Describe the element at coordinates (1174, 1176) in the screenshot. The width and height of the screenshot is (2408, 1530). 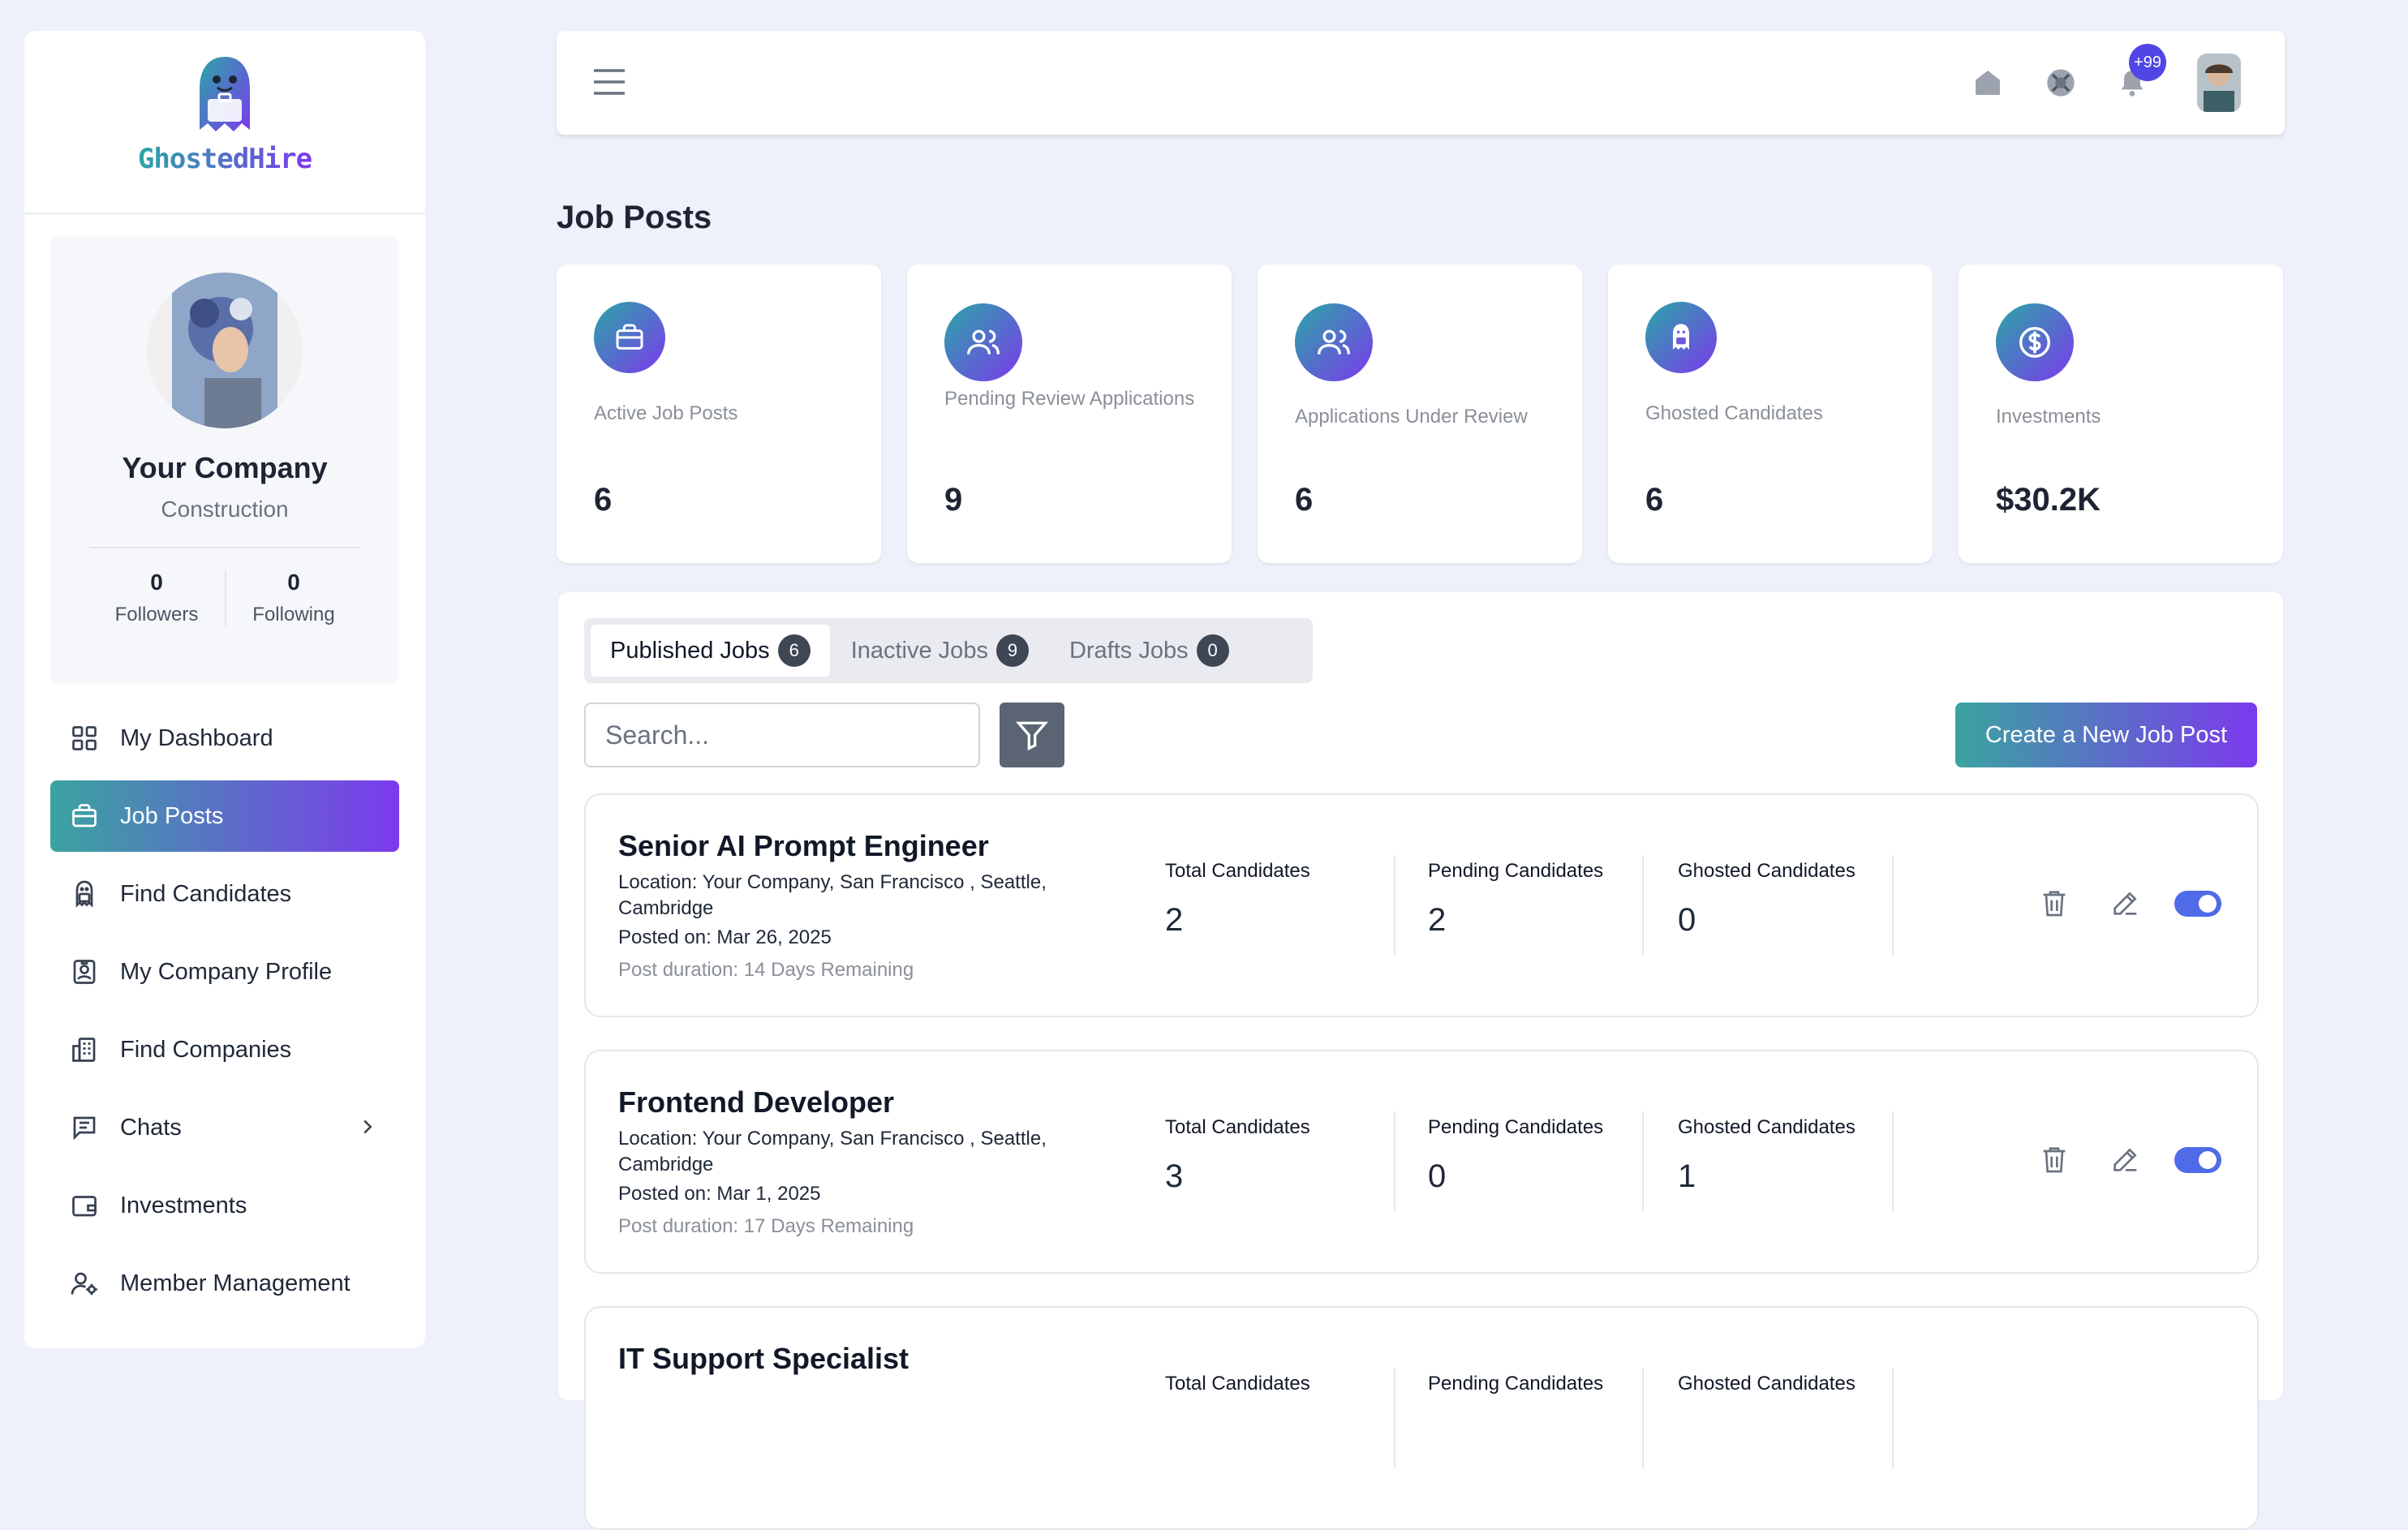
I see `stat-value: 3` at that location.